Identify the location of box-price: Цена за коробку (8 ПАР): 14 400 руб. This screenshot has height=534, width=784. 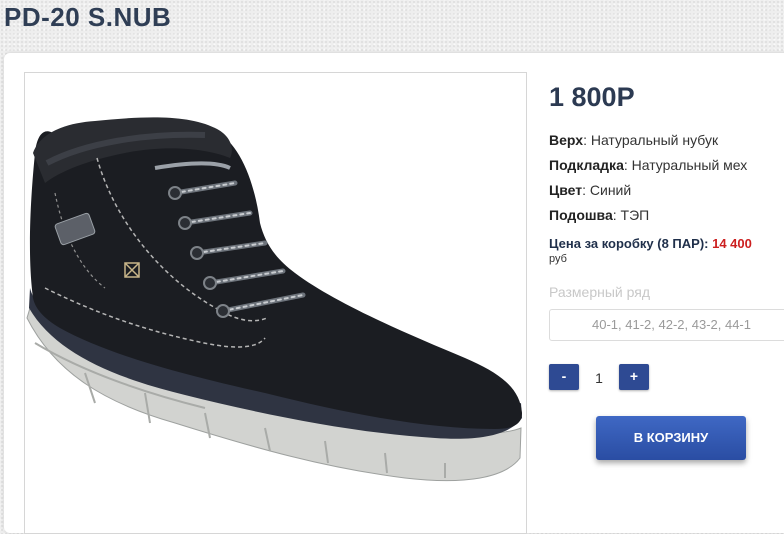
(650, 250).